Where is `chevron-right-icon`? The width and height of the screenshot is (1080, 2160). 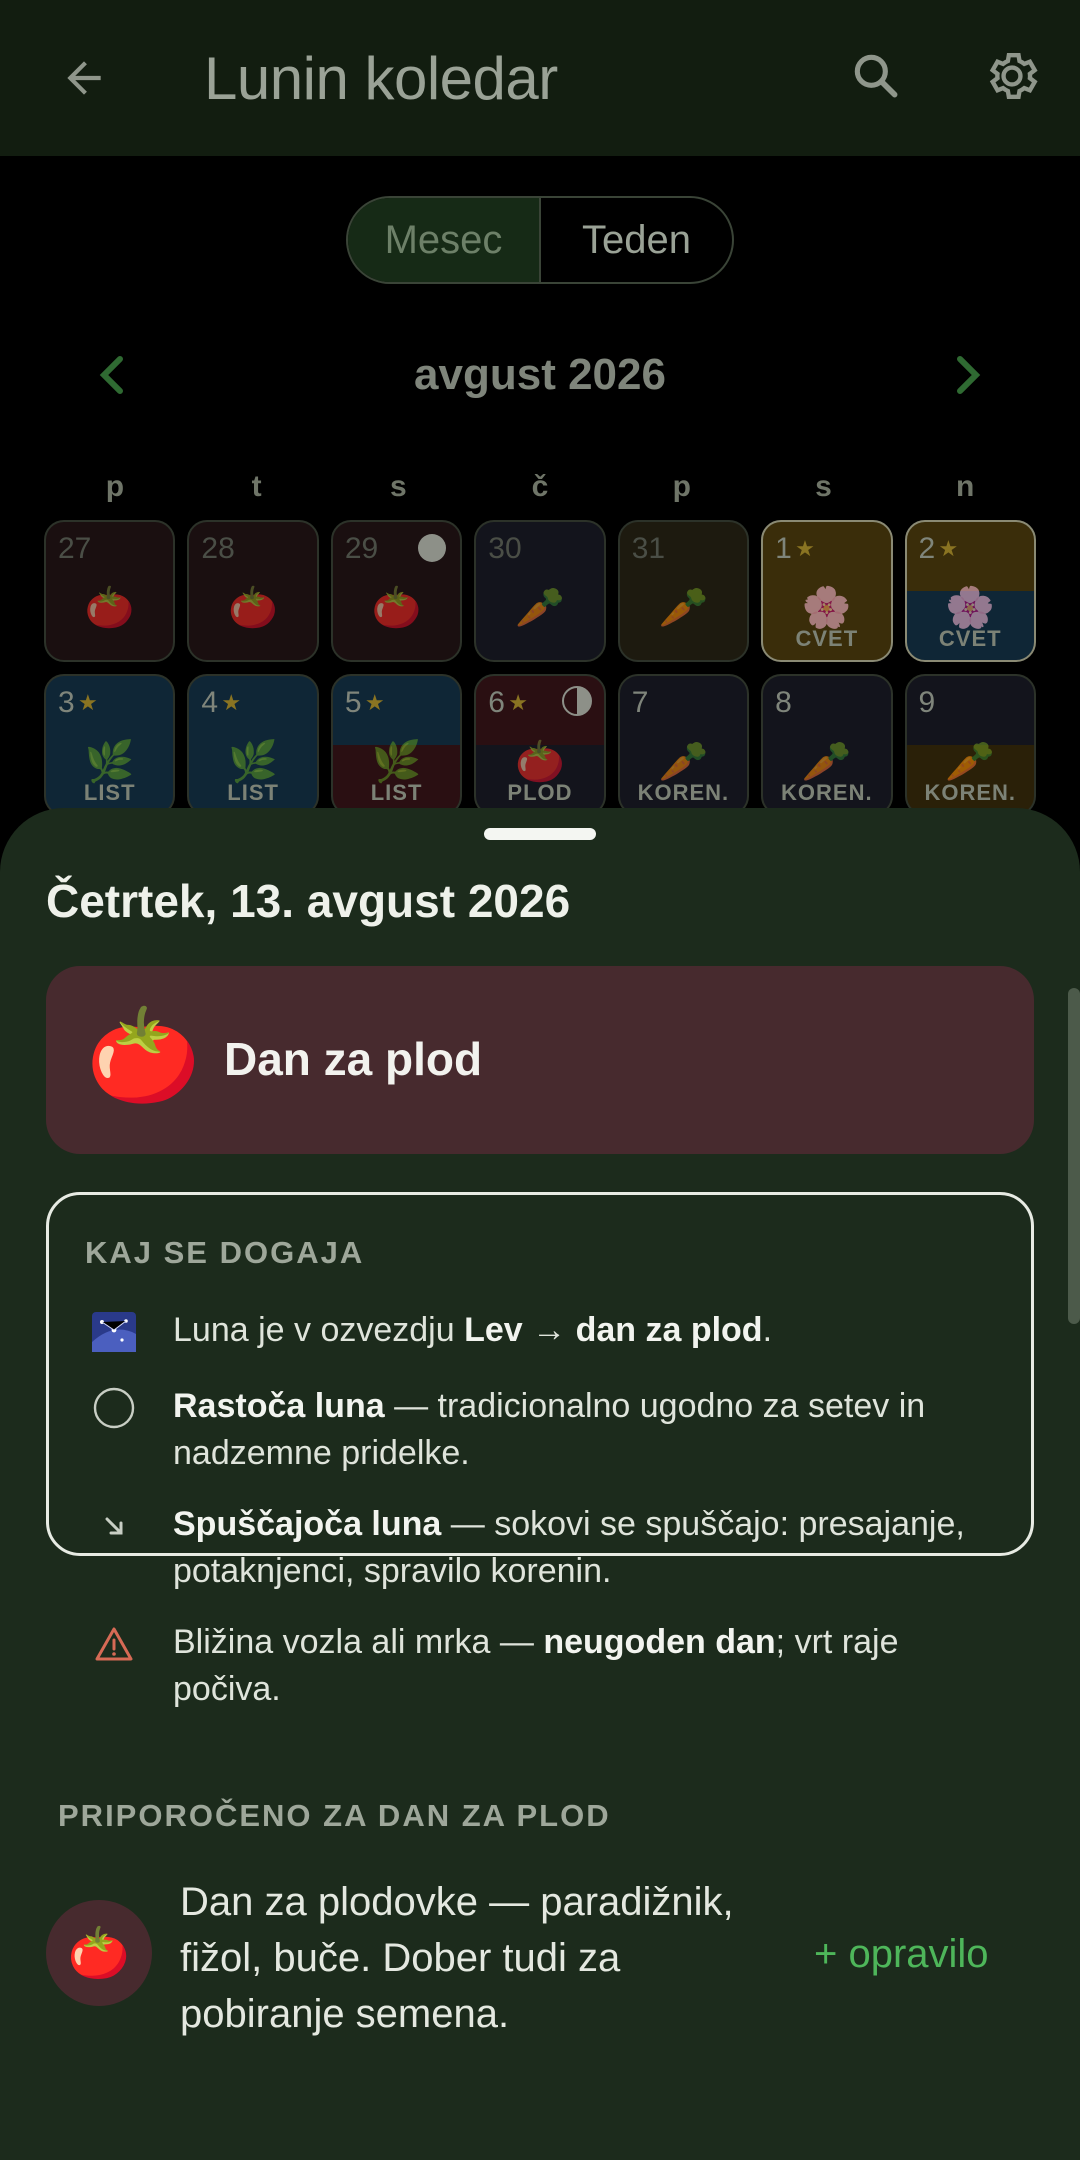 chevron-right-icon is located at coordinates (969, 375).